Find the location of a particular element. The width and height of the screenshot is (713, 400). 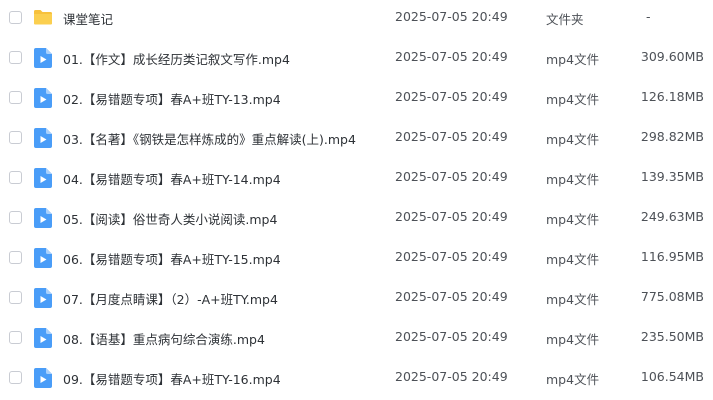

file-size: 298.82MB is located at coordinates (672, 136).